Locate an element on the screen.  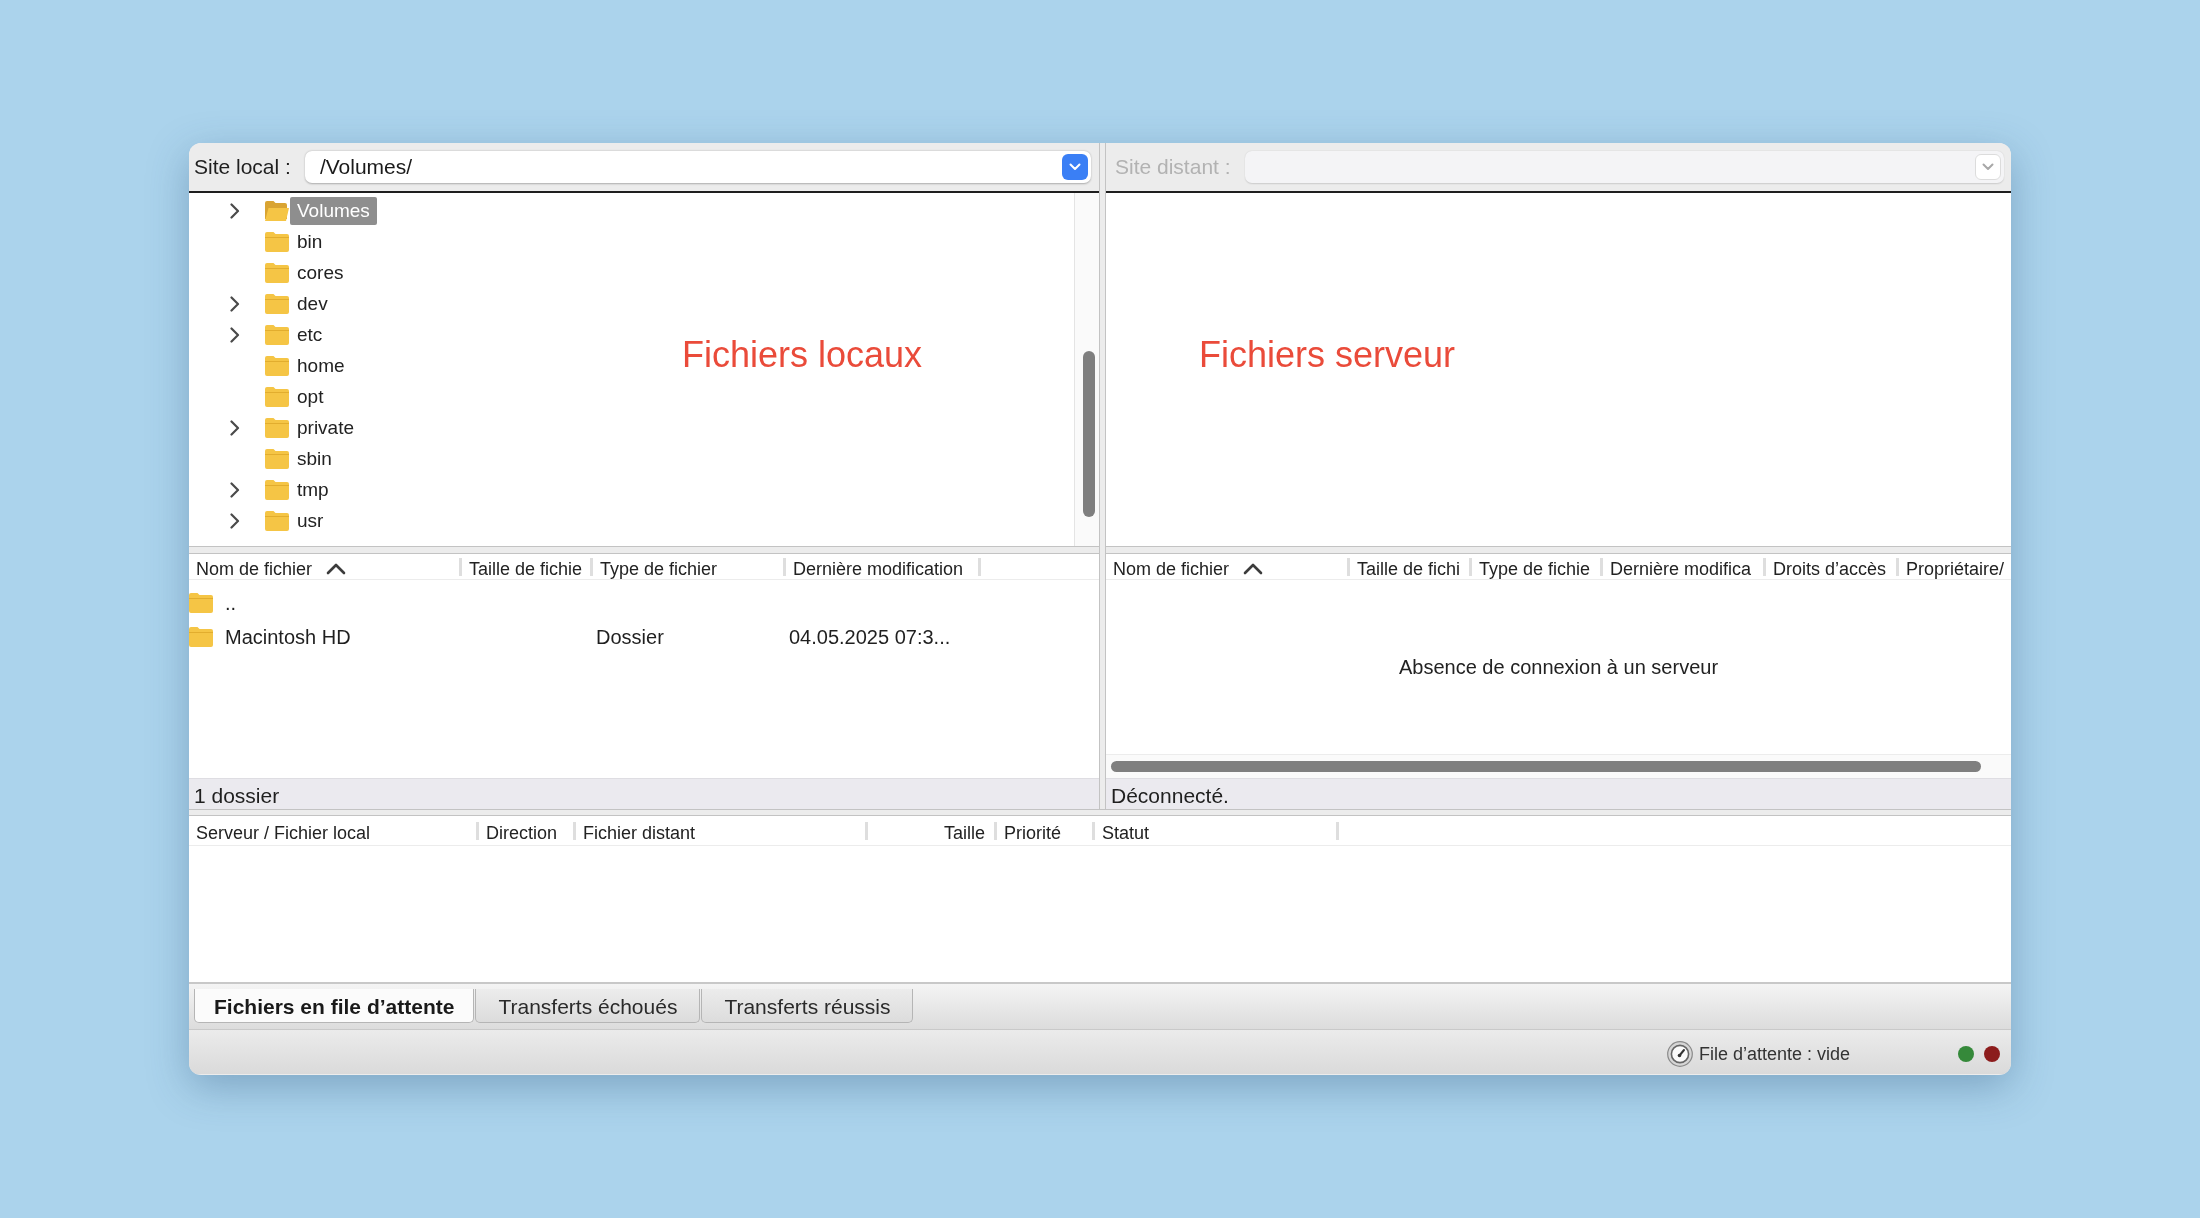
queue-tab: Transferts réussis is located at coordinates (807, 1006).